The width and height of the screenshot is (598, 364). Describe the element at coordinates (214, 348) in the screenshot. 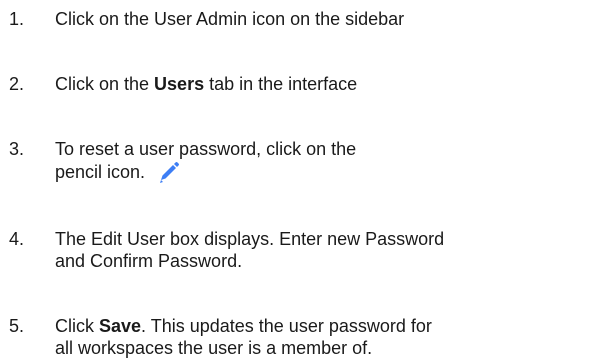

I see `step-text-line2: all workspaces the user is a member of.` at that location.